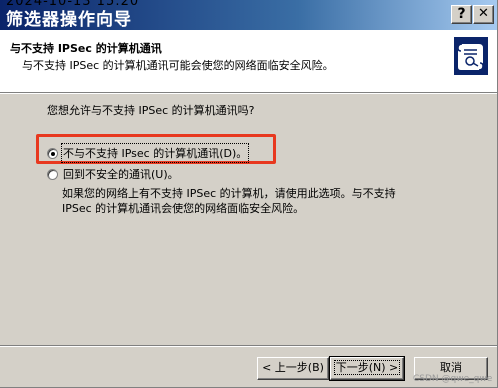  I want to click on header-divider, so click(248, 93).